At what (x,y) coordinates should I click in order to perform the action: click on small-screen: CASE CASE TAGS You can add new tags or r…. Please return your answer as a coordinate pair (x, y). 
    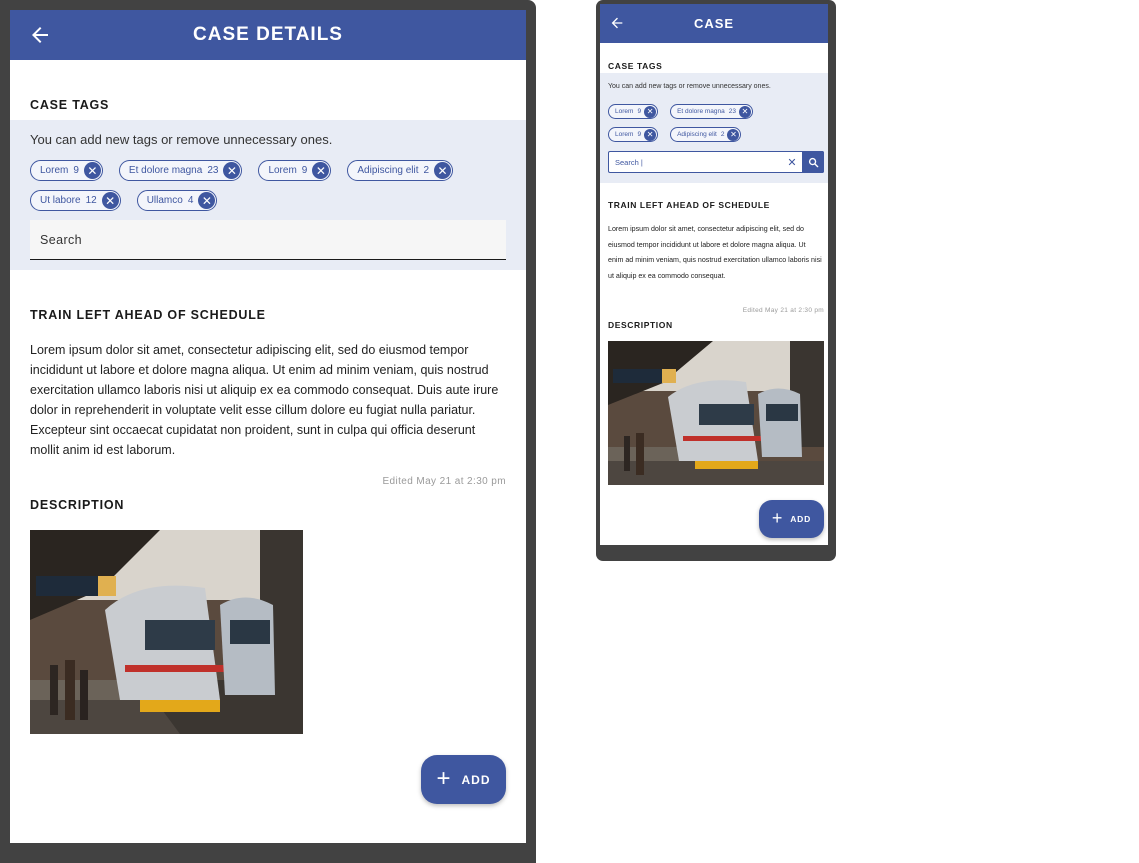
    Looking at the image, I should click on (714, 274).